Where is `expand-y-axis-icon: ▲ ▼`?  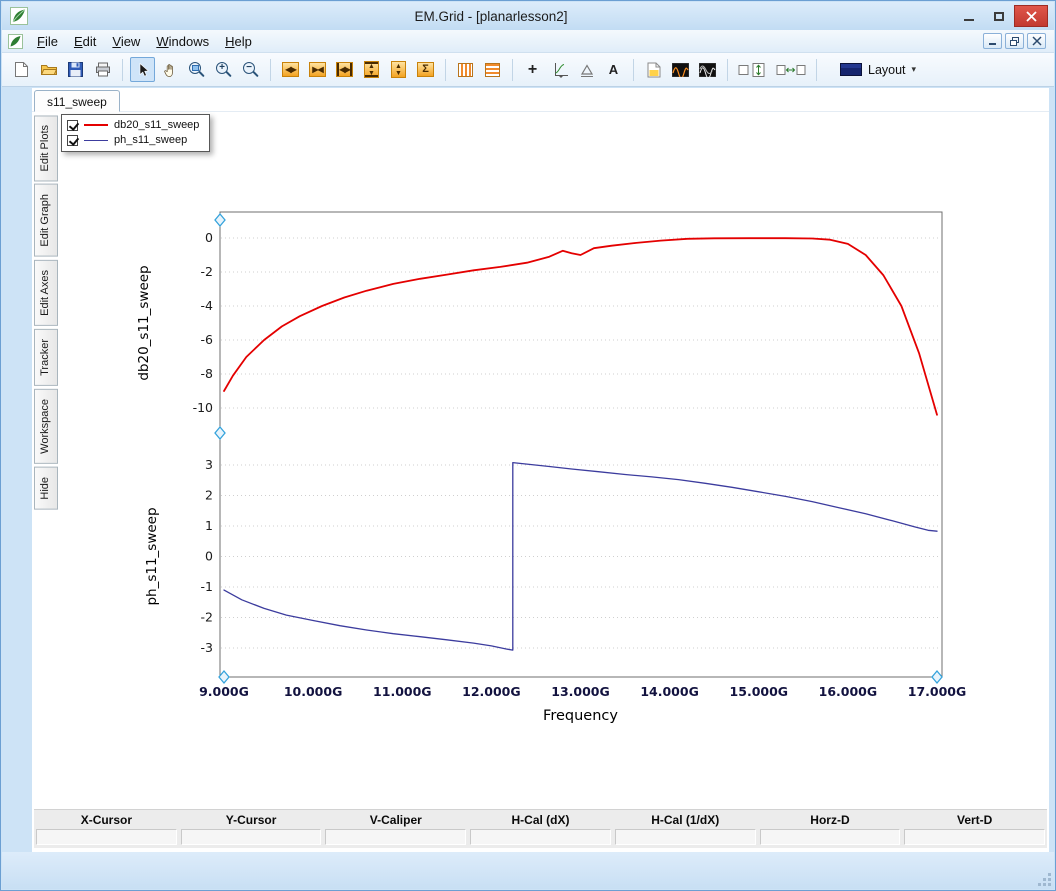 expand-y-axis-icon: ▲ ▼ is located at coordinates (371, 69).